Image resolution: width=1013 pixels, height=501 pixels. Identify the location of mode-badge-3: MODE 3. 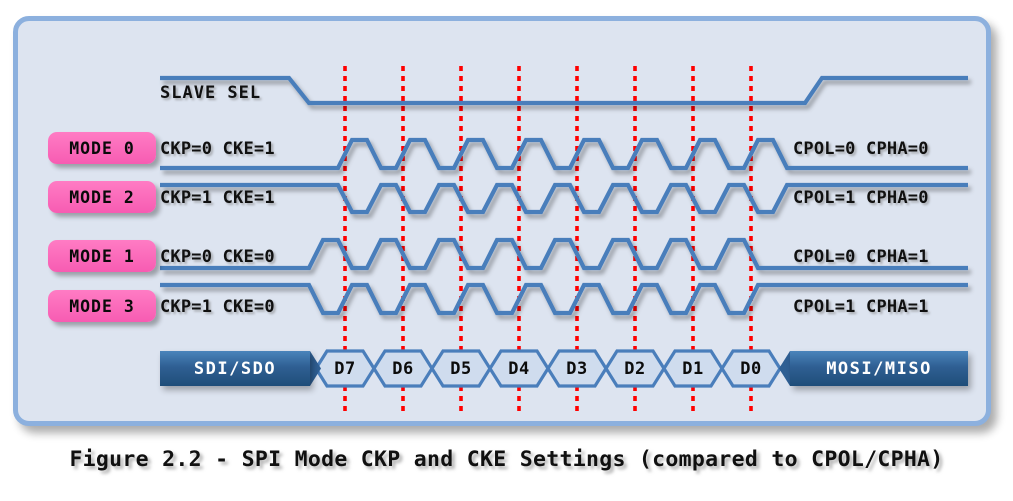
(102, 306).